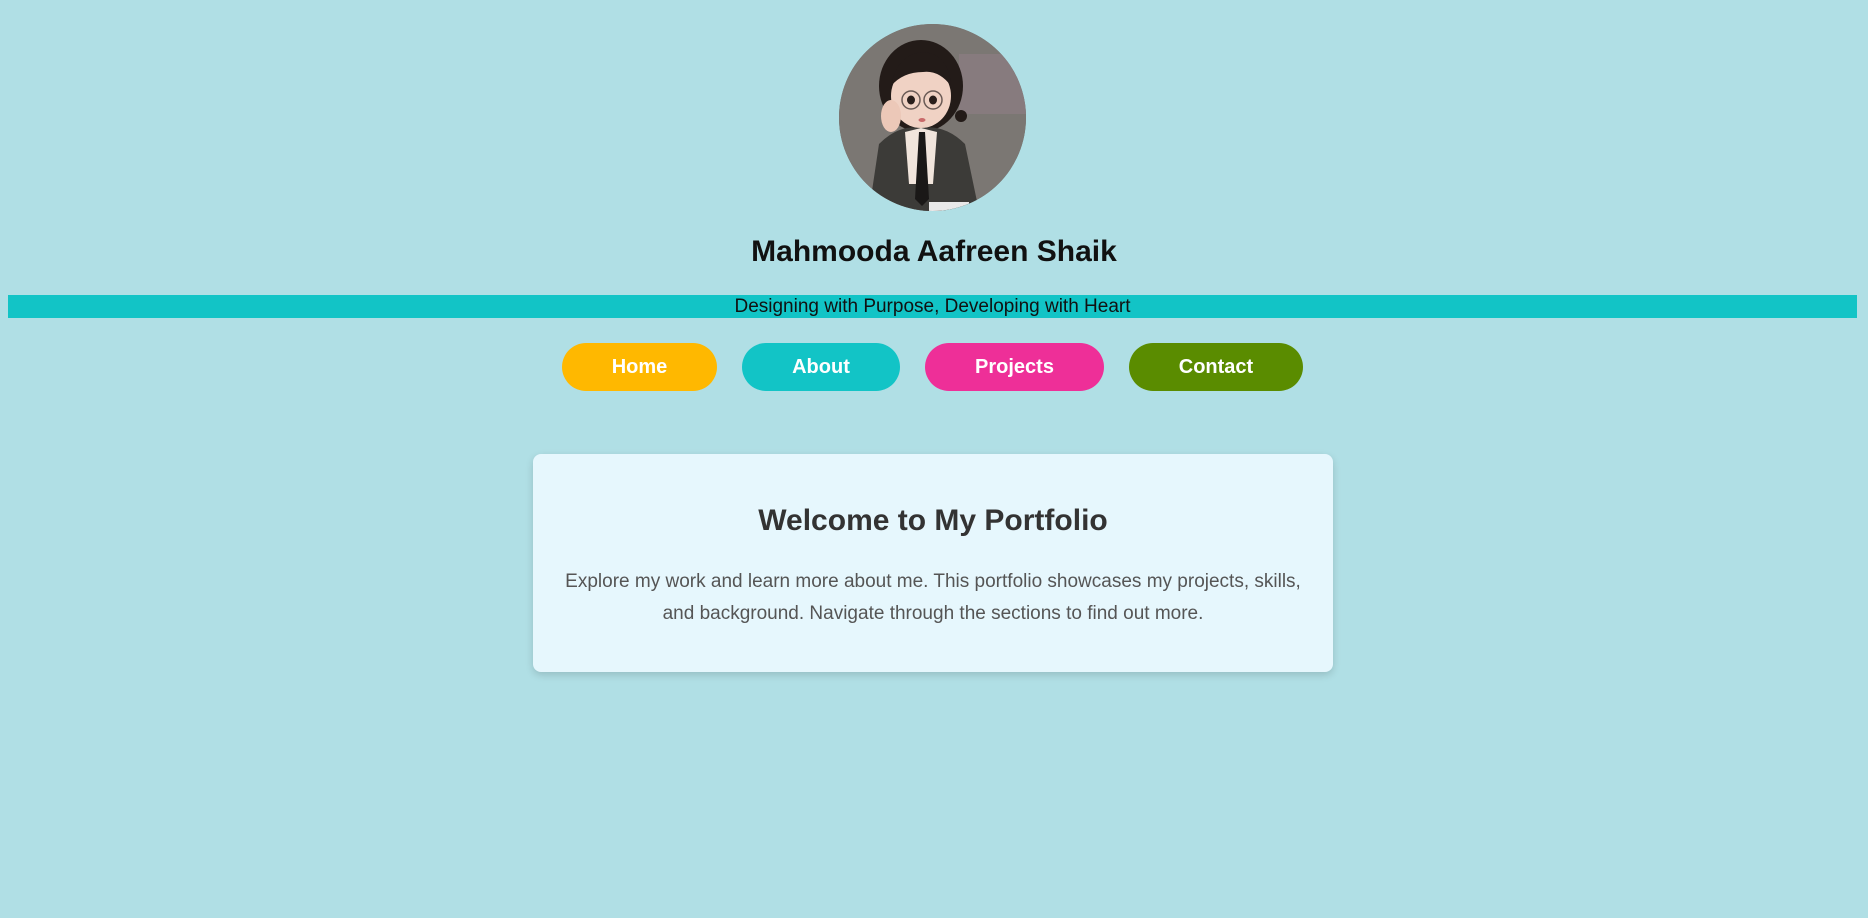 This screenshot has width=1868, height=918. I want to click on main-nav: Home About Projects Contact, so click(934, 367).